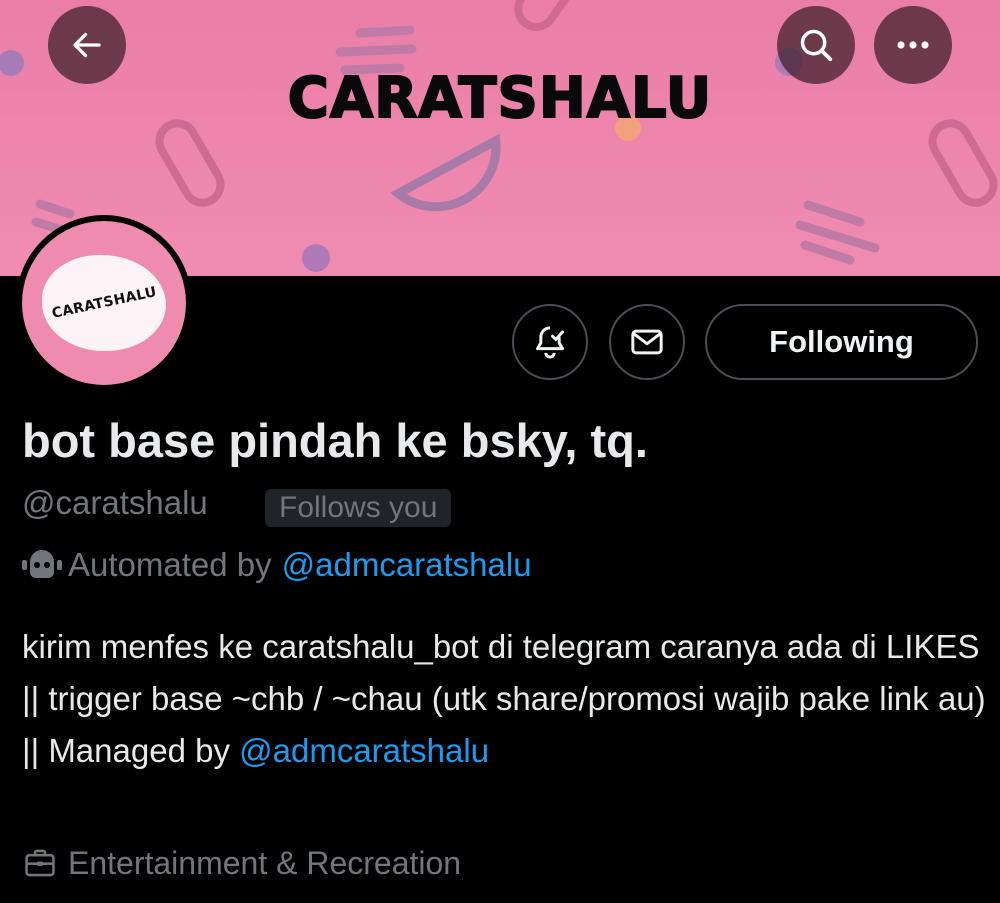  I want to click on envelope-icon, so click(647, 342).